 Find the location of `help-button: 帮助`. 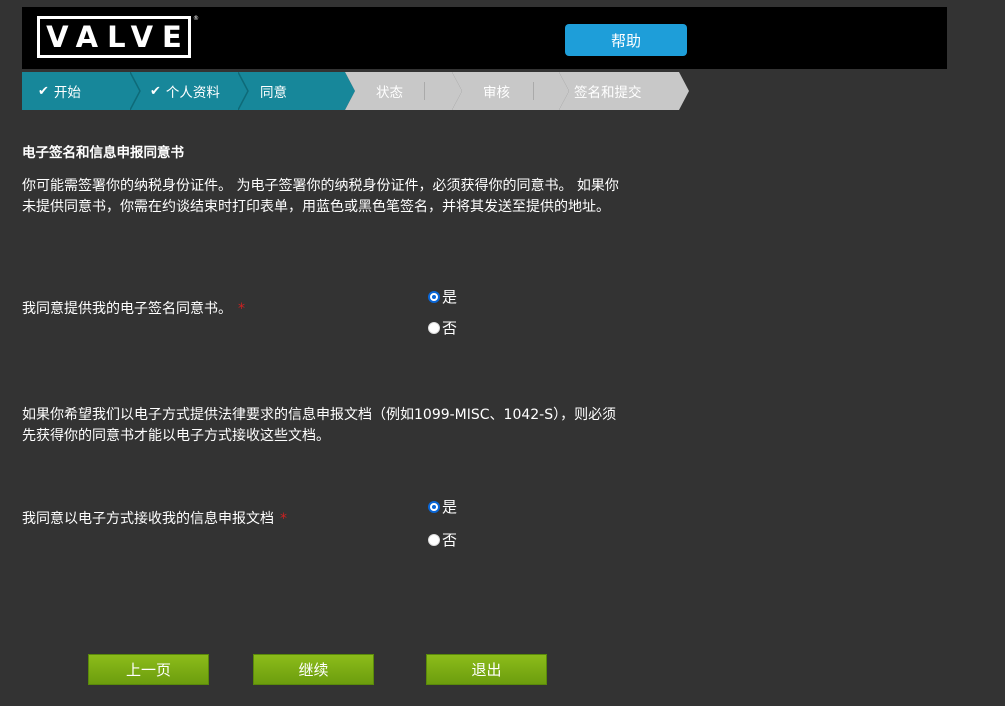

help-button: 帮助 is located at coordinates (626, 40).